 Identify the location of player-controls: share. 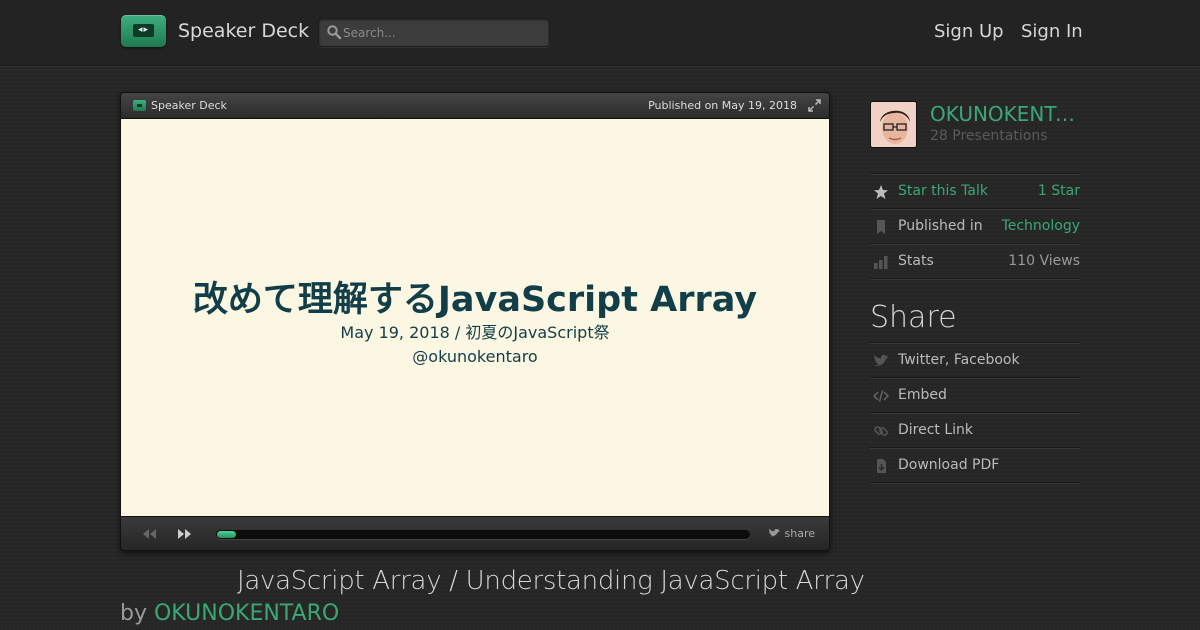
(475, 533).